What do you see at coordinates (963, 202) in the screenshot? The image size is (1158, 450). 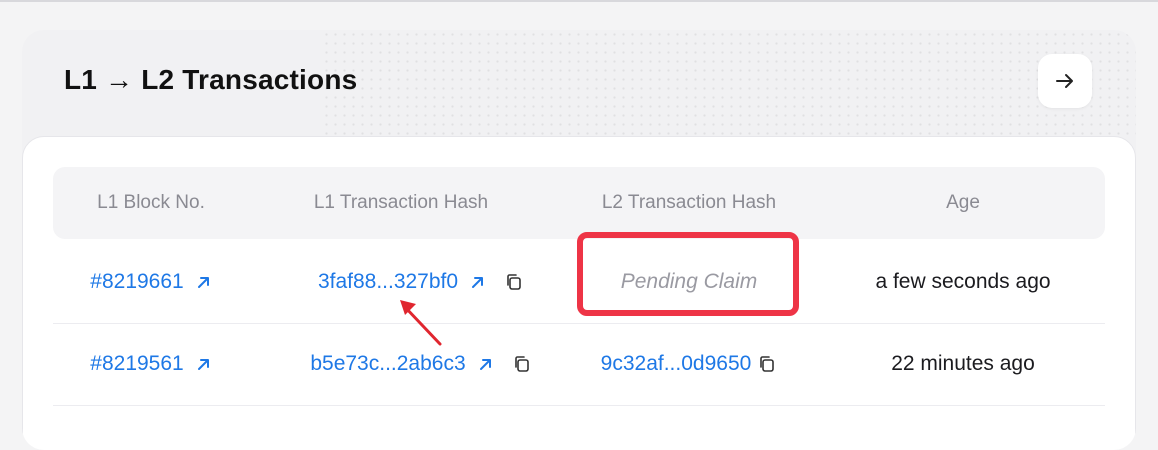 I see `header-age: Age` at bounding box center [963, 202].